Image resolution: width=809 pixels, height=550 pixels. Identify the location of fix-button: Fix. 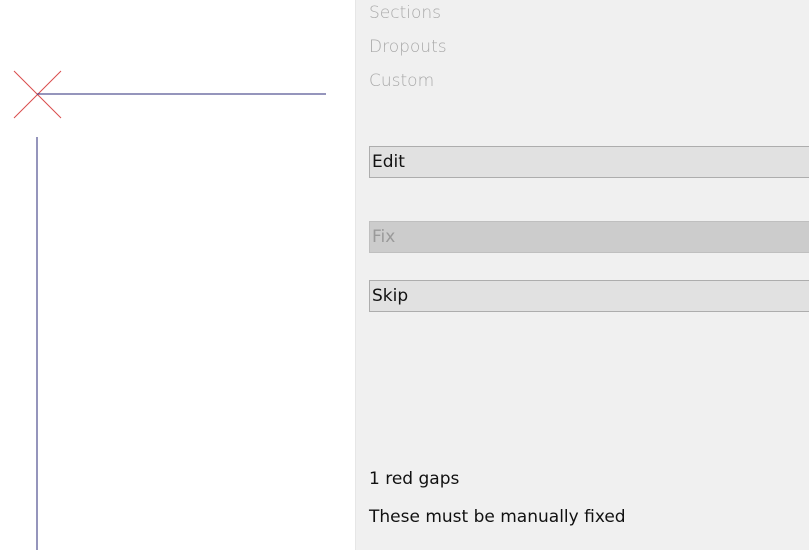
(589, 237).